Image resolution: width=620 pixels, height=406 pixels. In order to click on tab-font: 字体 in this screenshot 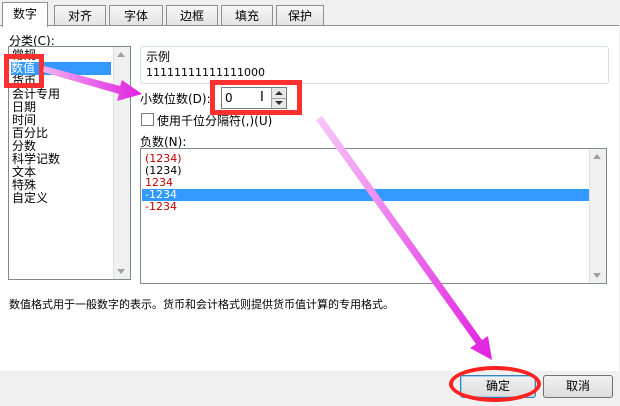, I will do `click(136, 15)`.